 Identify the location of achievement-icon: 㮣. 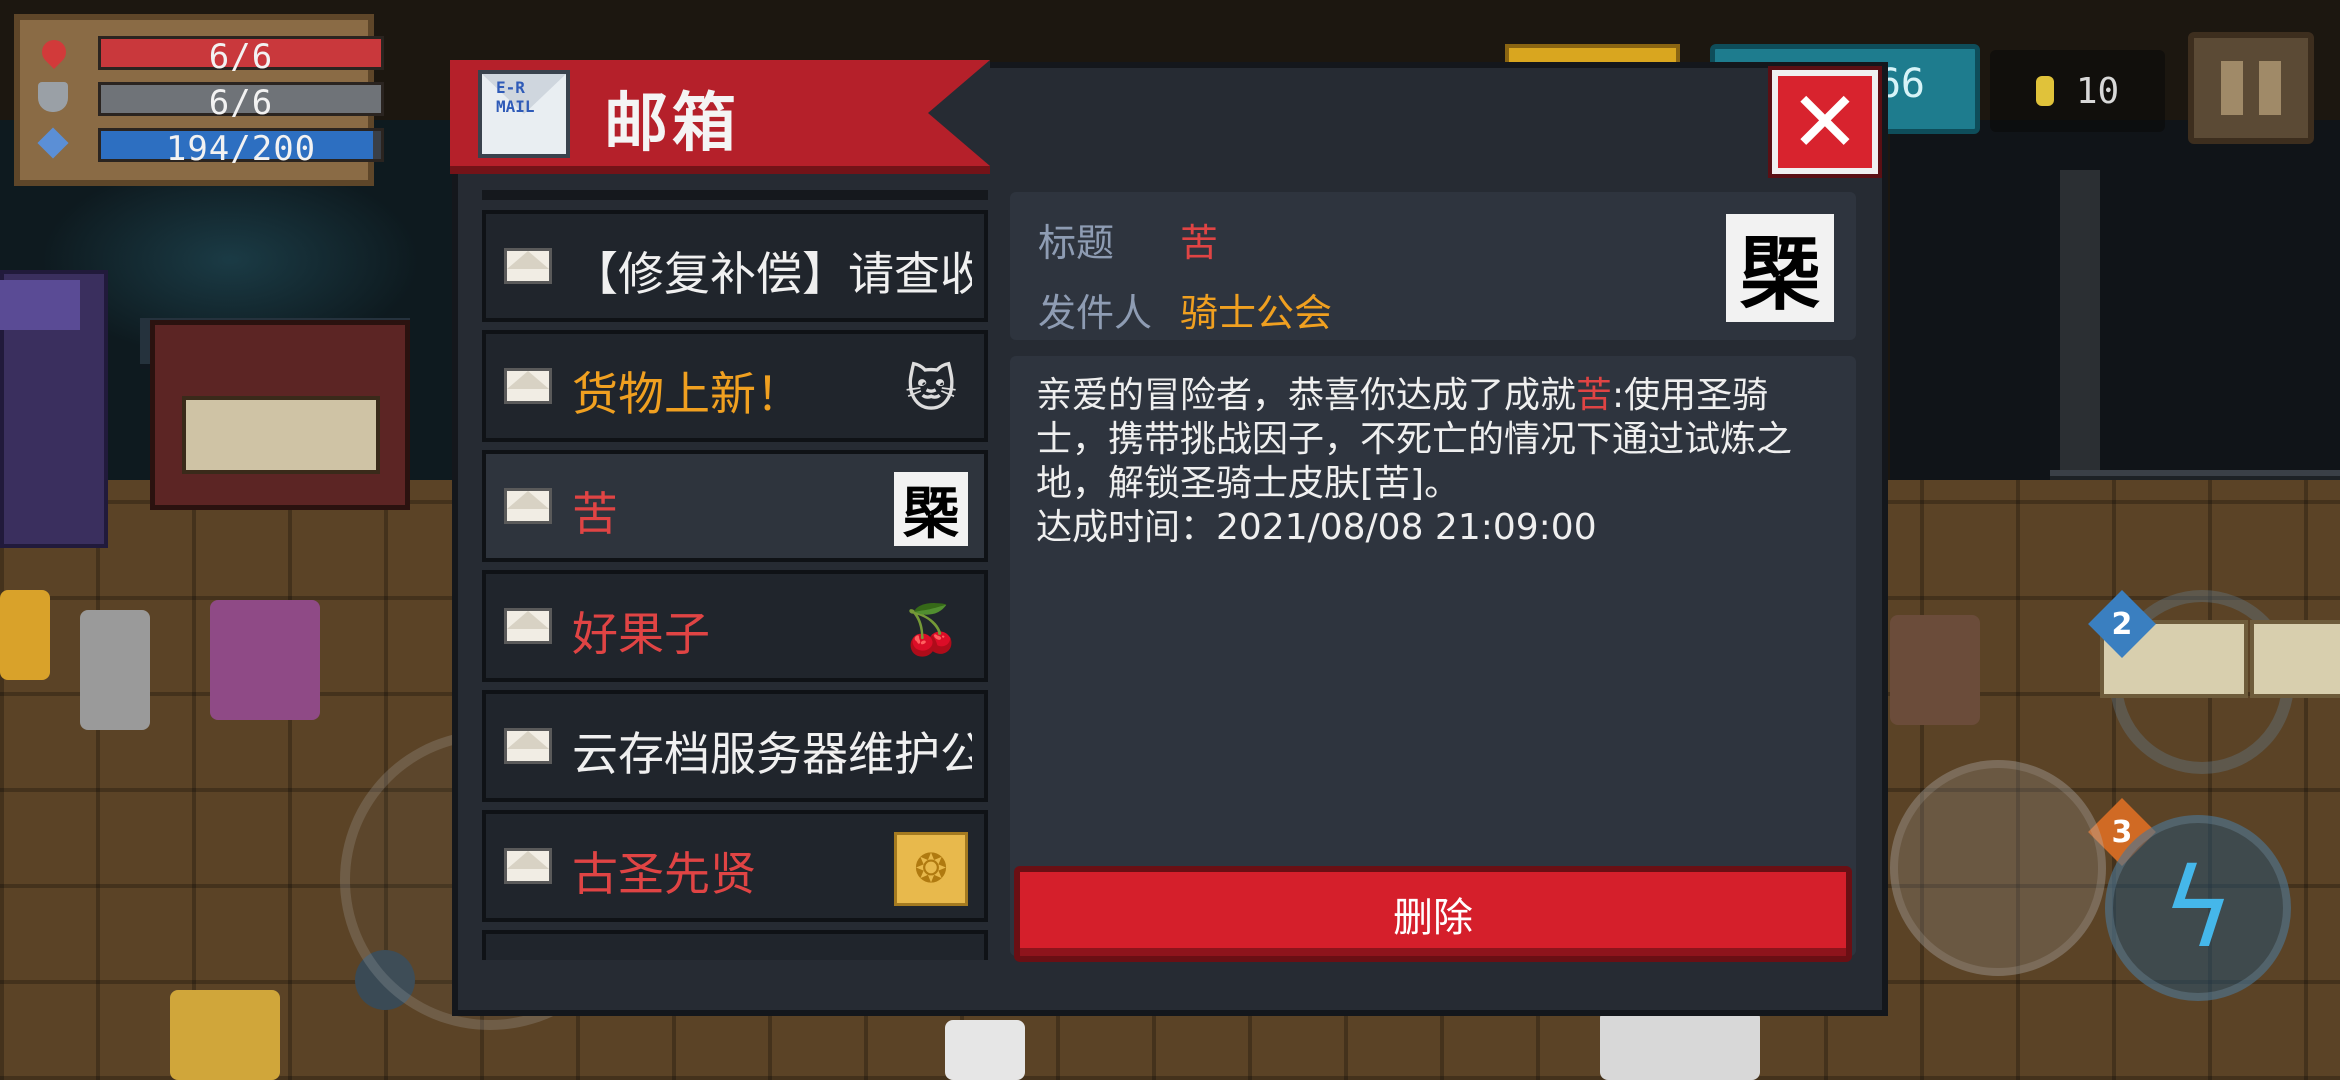
(1780, 268).